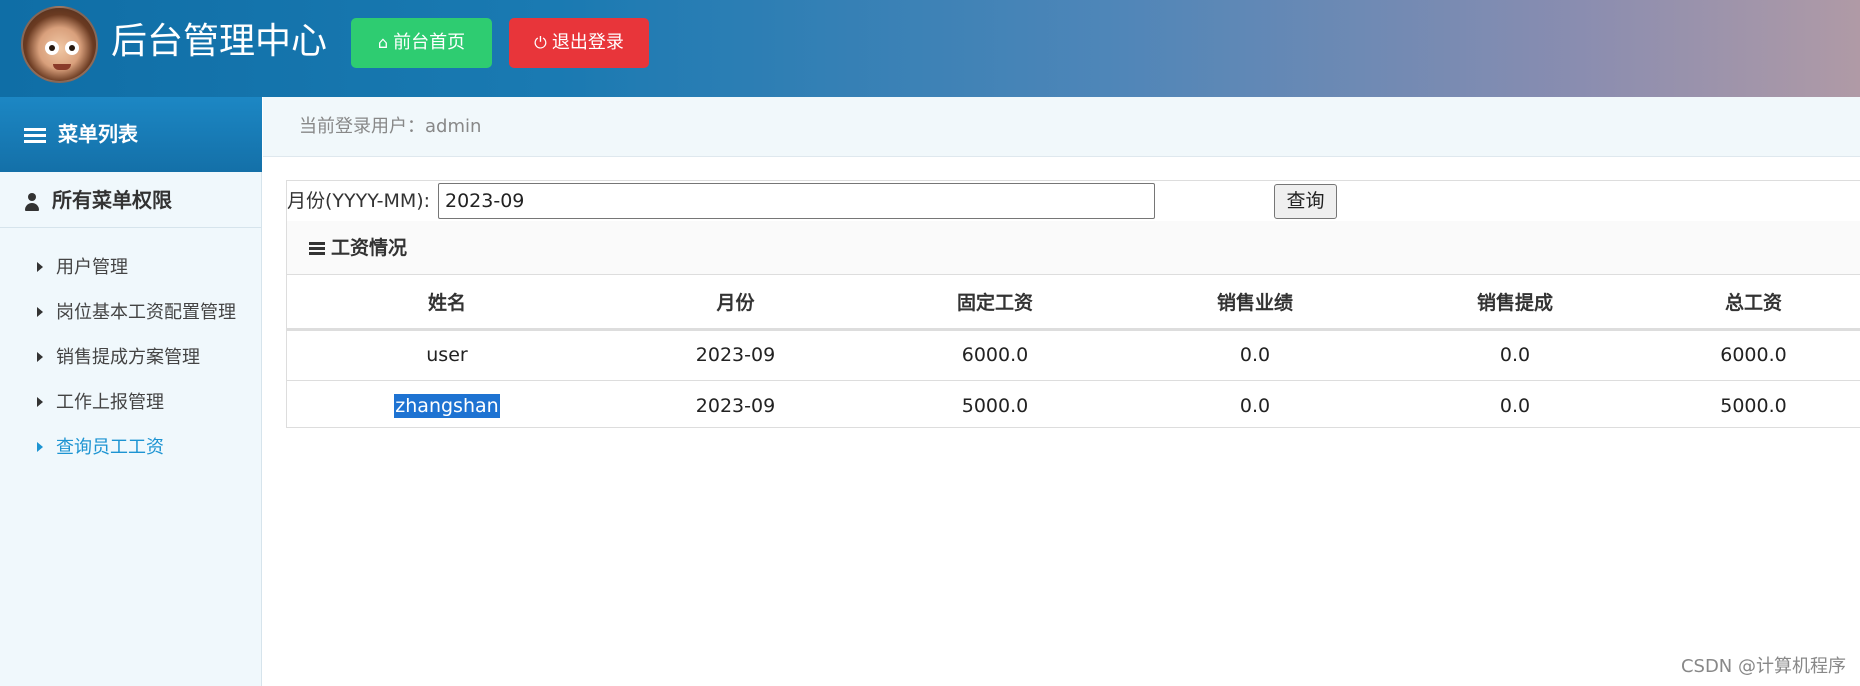 Image resolution: width=1860 pixels, height=686 pixels. Describe the element at coordinates (59, 44) in the screenshot. I see `avatar` at that location.